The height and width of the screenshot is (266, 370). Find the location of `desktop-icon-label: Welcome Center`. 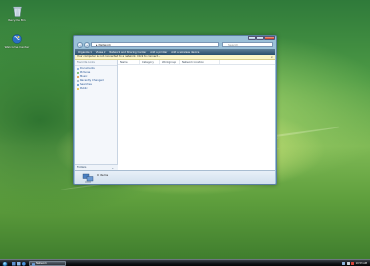

desktop-icon-label: Welcome Center is located at coordinates (17, 47).